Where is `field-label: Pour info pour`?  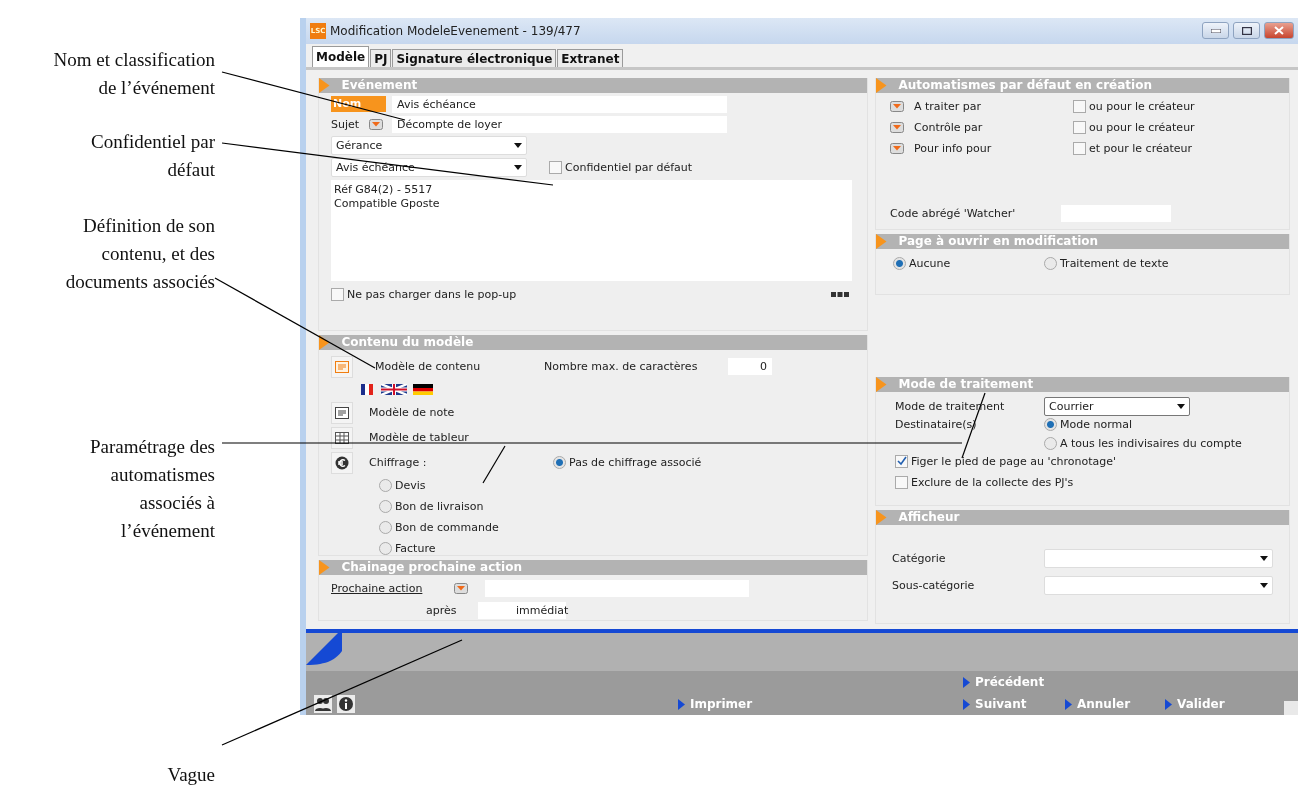
field-label: Pour info pour is located at coordinates (953, 149).